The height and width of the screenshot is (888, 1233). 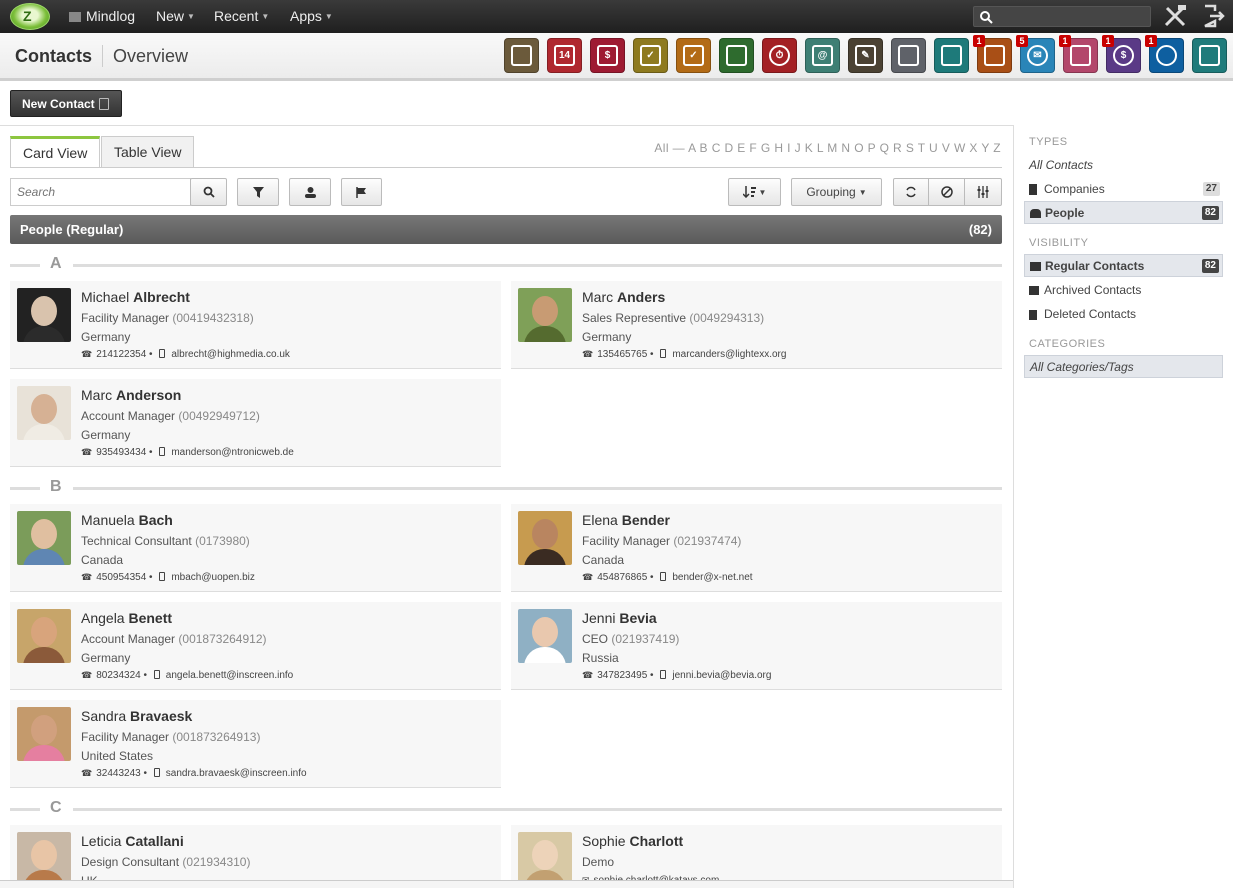 What do you see at coordinates (230, 354) in the screenshot?
I see `contact-email: albrecht@highmedia.co.uk` at bounding box center [230, 354].